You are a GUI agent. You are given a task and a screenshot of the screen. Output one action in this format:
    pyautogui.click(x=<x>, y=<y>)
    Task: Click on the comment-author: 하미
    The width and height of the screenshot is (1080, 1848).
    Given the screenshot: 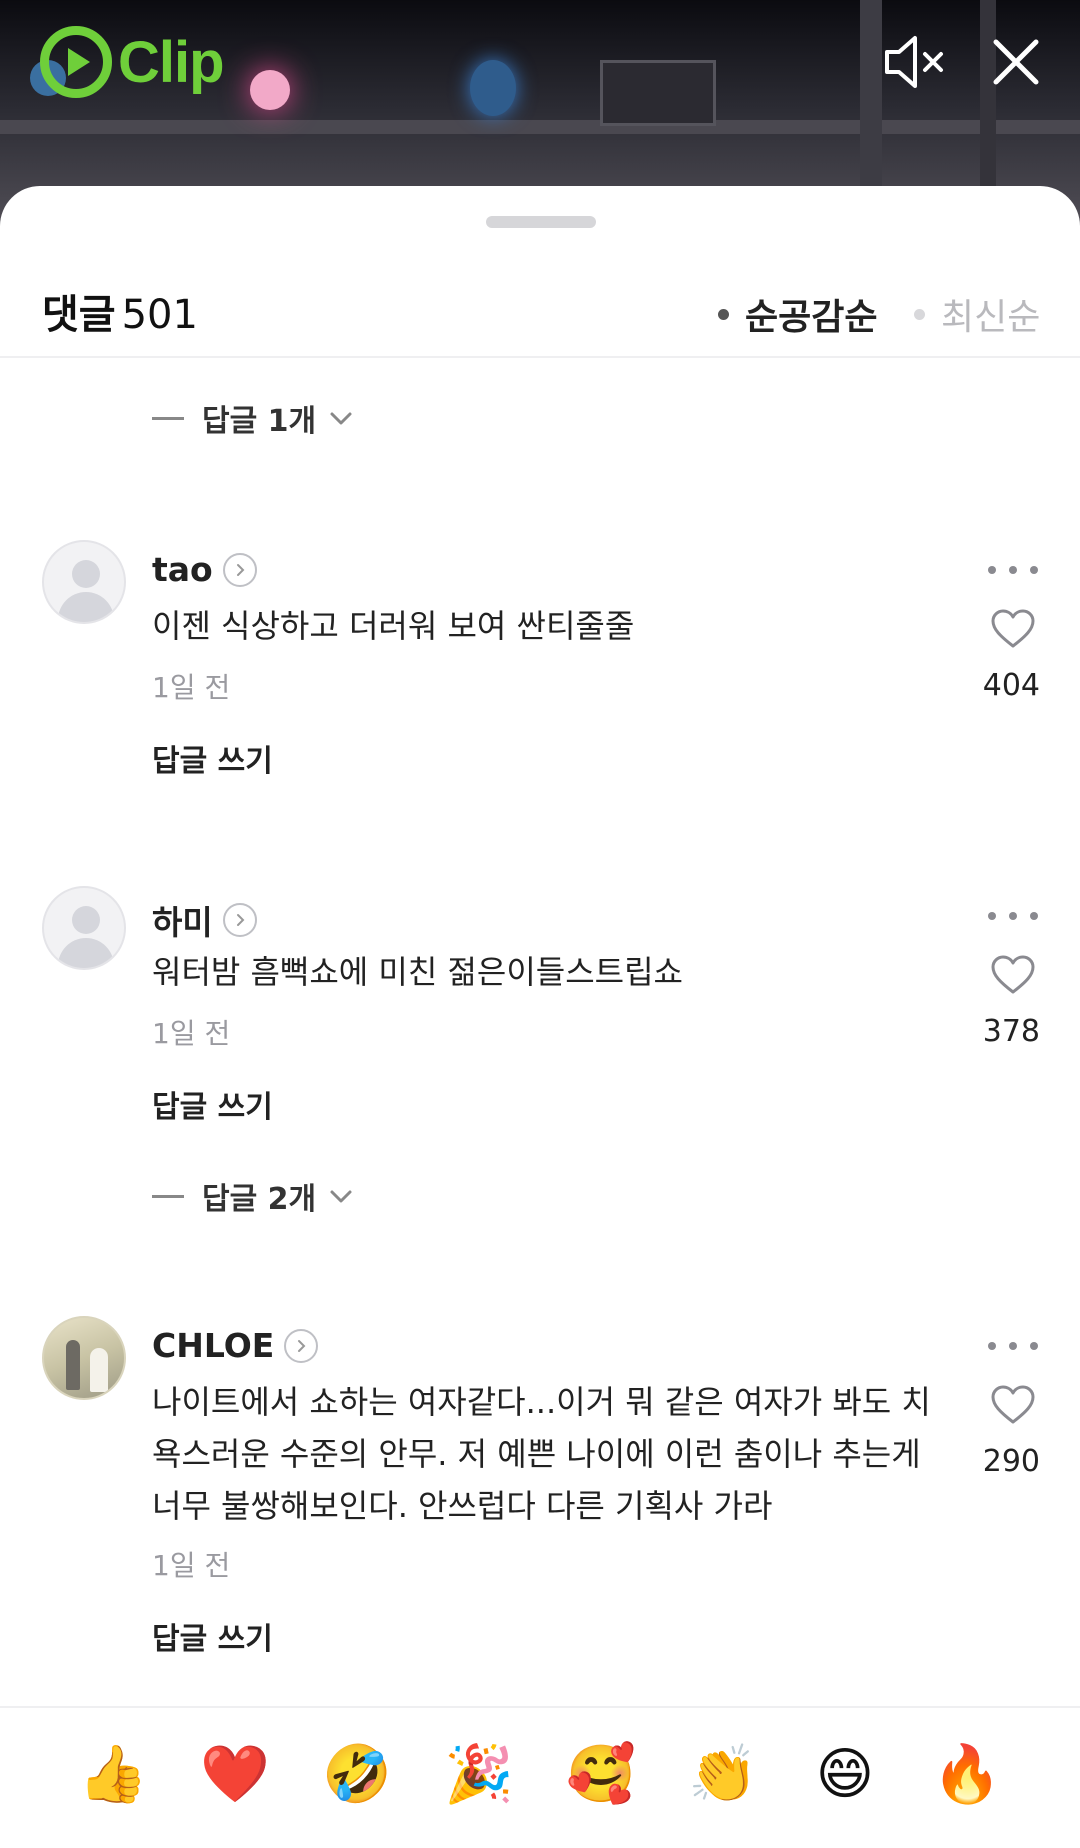 What is the action you would take?
    pyautogui.click(x=204, y=920)
    